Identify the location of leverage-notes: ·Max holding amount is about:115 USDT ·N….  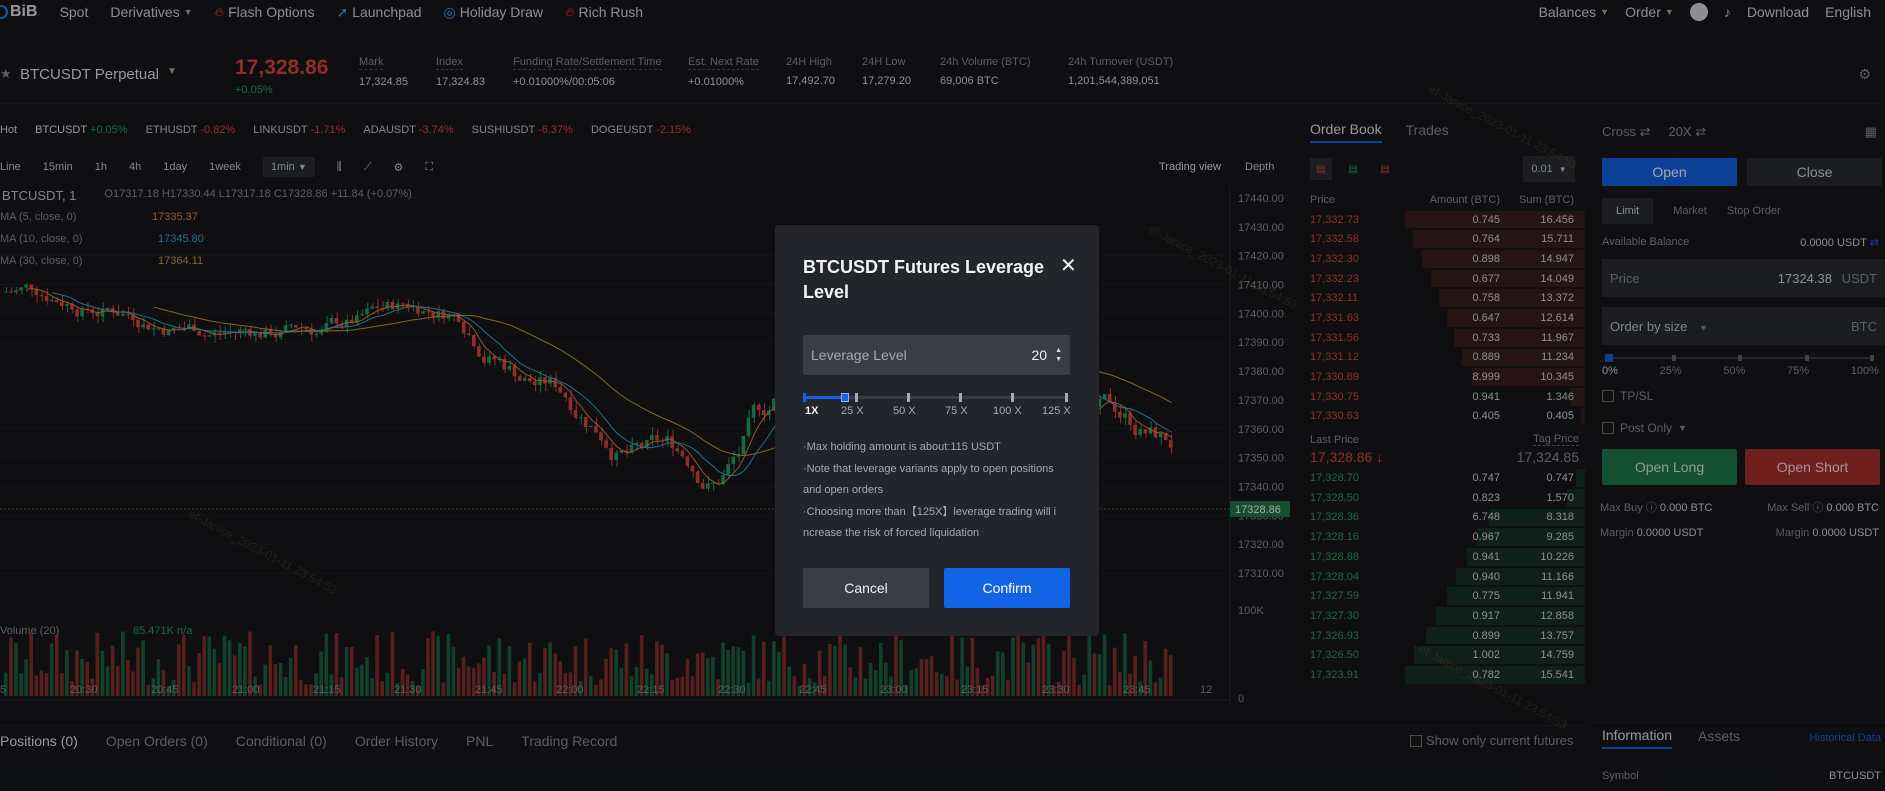
(930, 491).